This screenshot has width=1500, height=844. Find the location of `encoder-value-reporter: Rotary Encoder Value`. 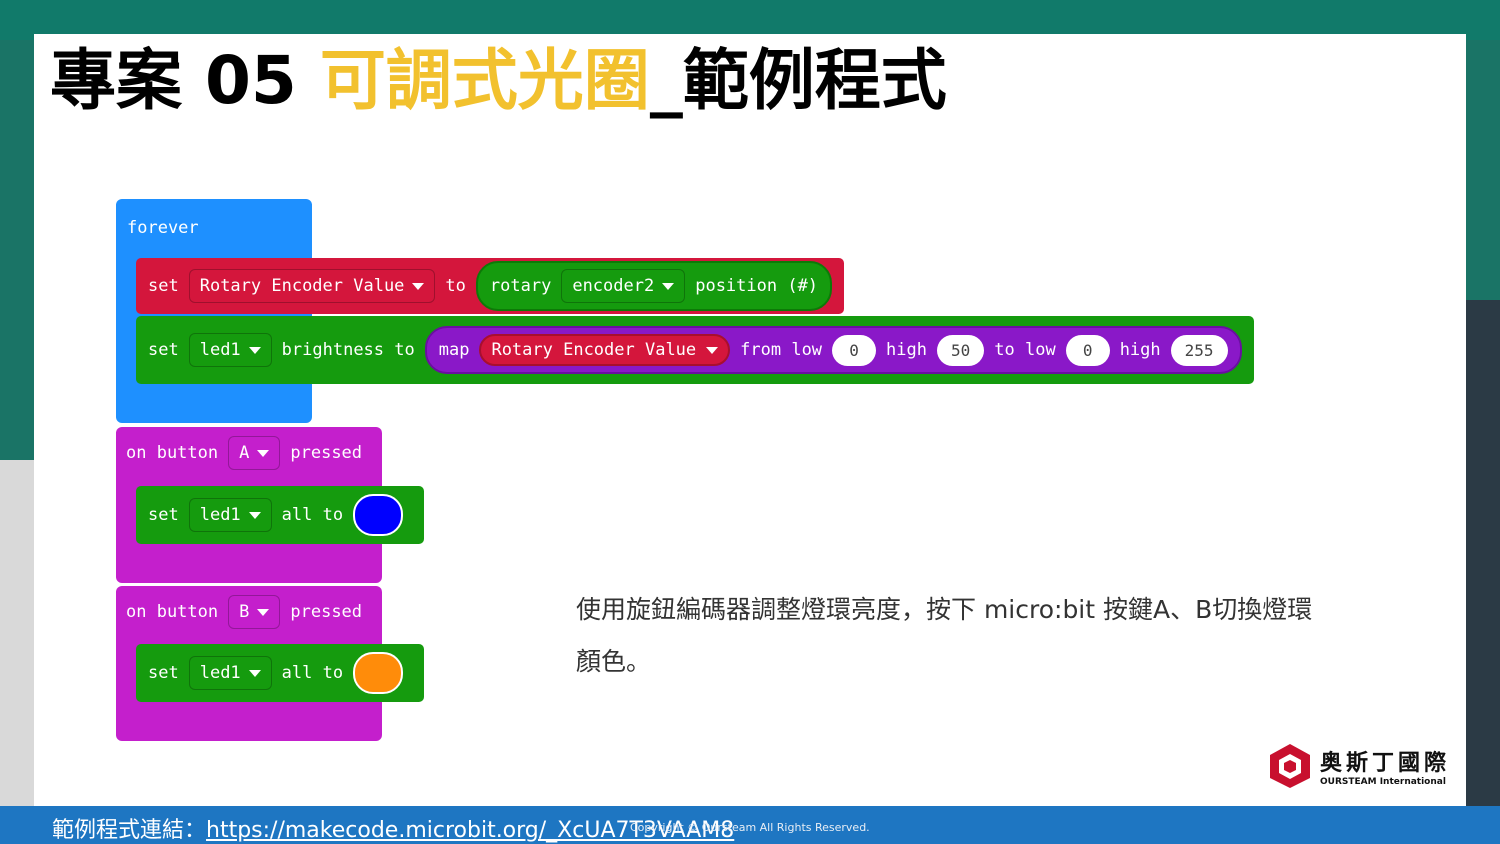

encoder-value-reporter: Rotary Encoder Value is located at coordinates (605, 350).